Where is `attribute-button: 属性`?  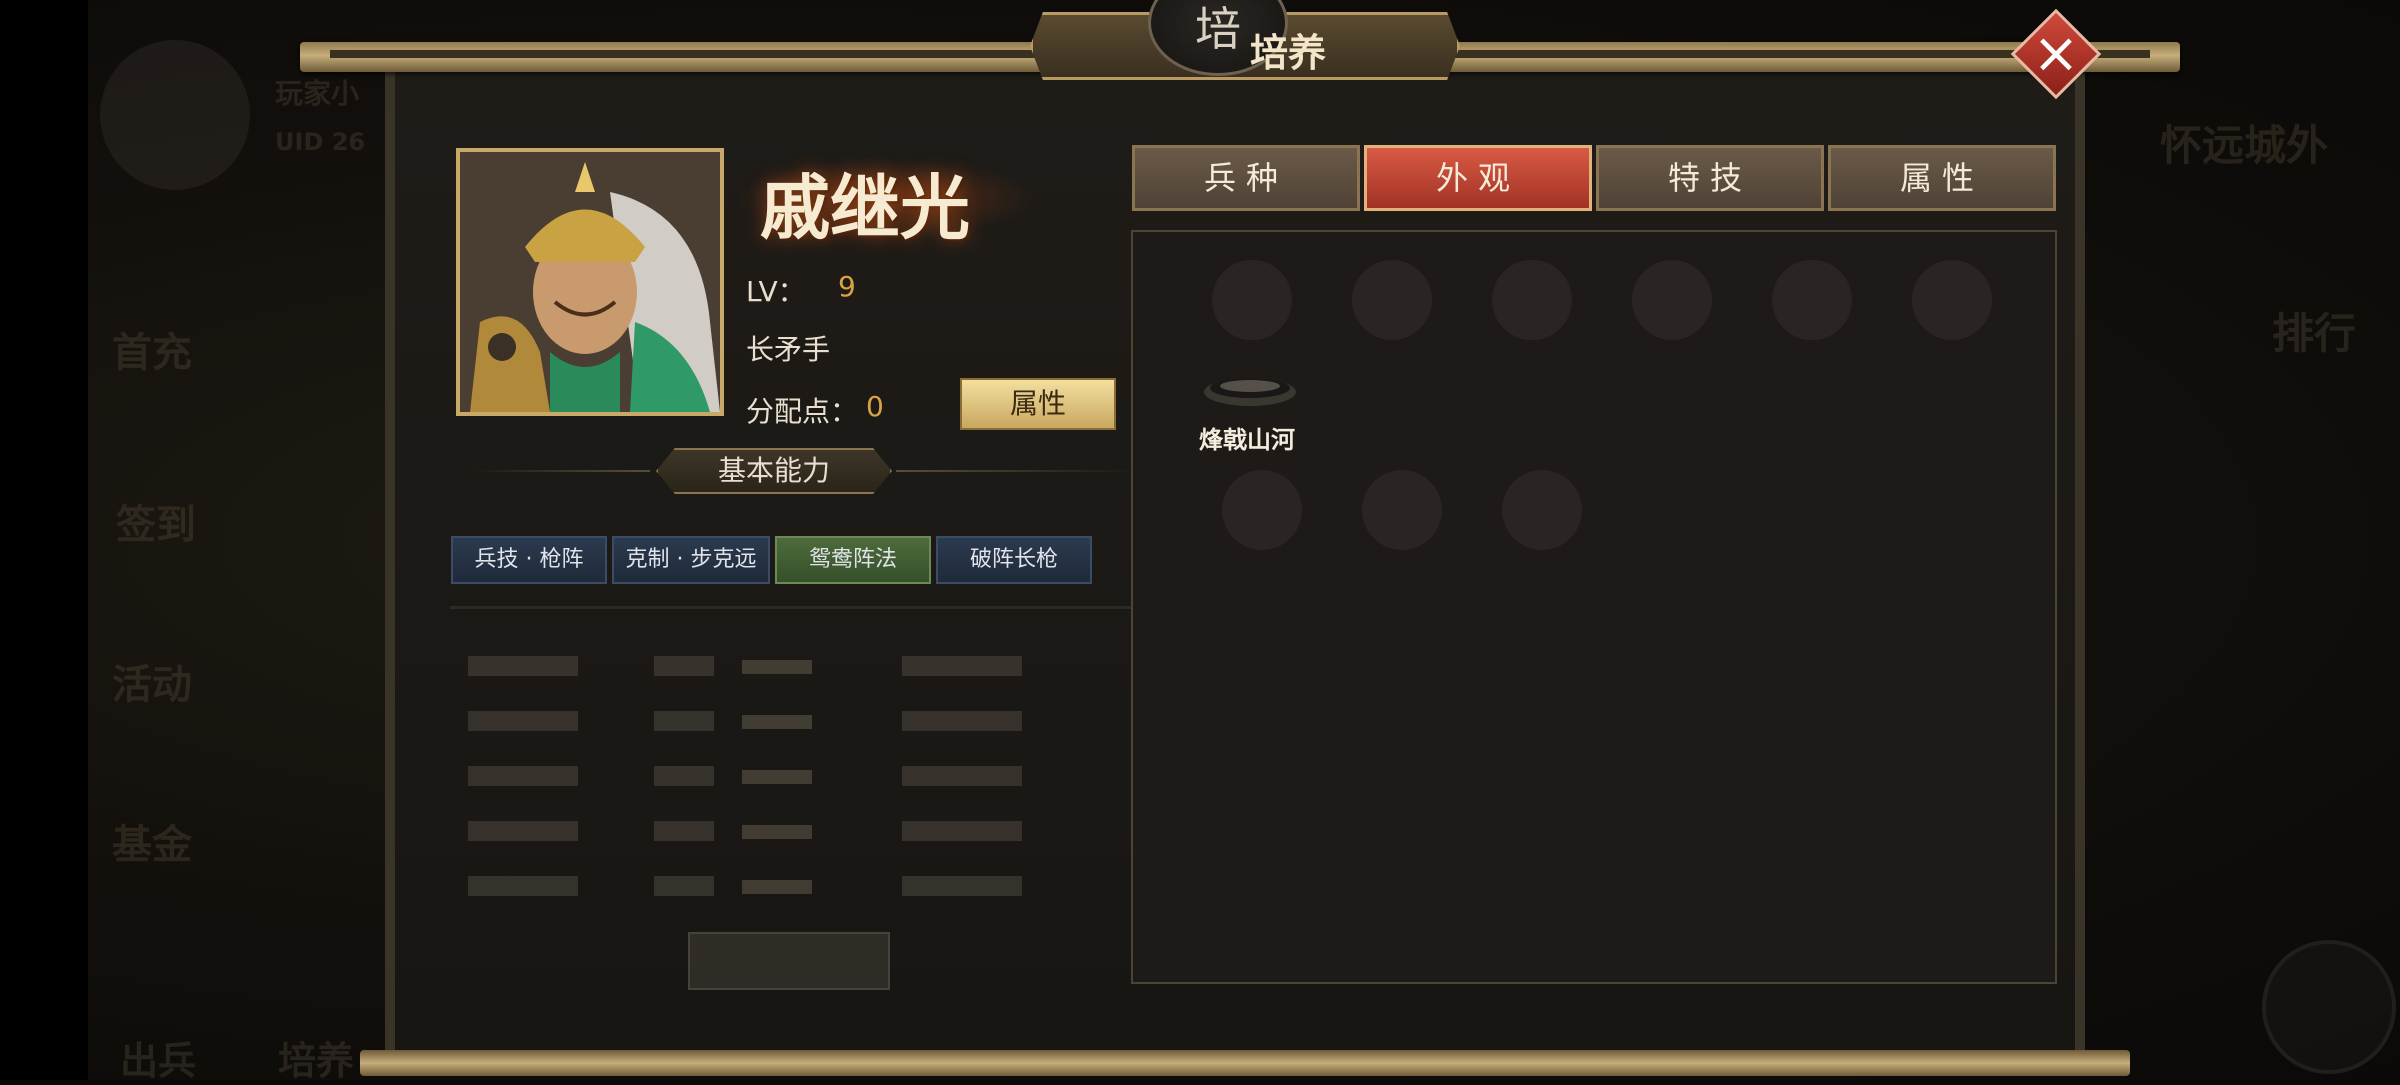 attribute-button: 属性 is located at coordinates (1038, 404).